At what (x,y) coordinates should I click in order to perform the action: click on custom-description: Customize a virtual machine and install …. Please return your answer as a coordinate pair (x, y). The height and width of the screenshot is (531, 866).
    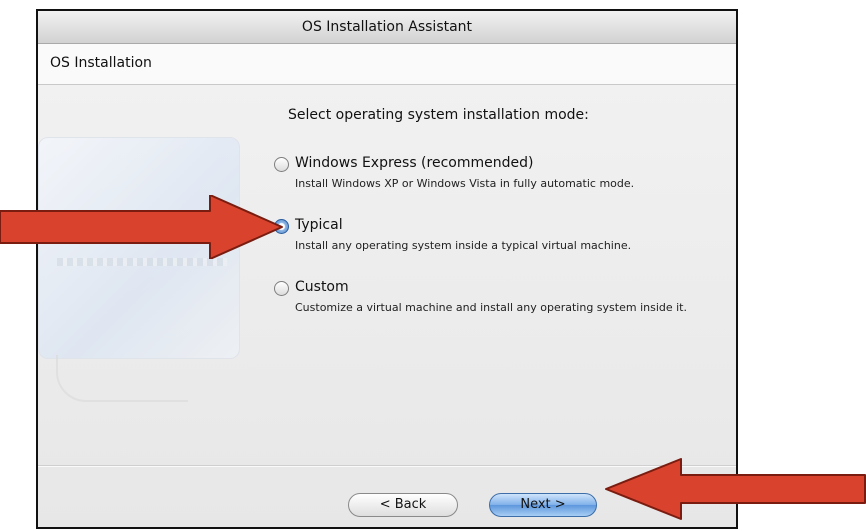
    Looking at the image, I should click on (491, 307).